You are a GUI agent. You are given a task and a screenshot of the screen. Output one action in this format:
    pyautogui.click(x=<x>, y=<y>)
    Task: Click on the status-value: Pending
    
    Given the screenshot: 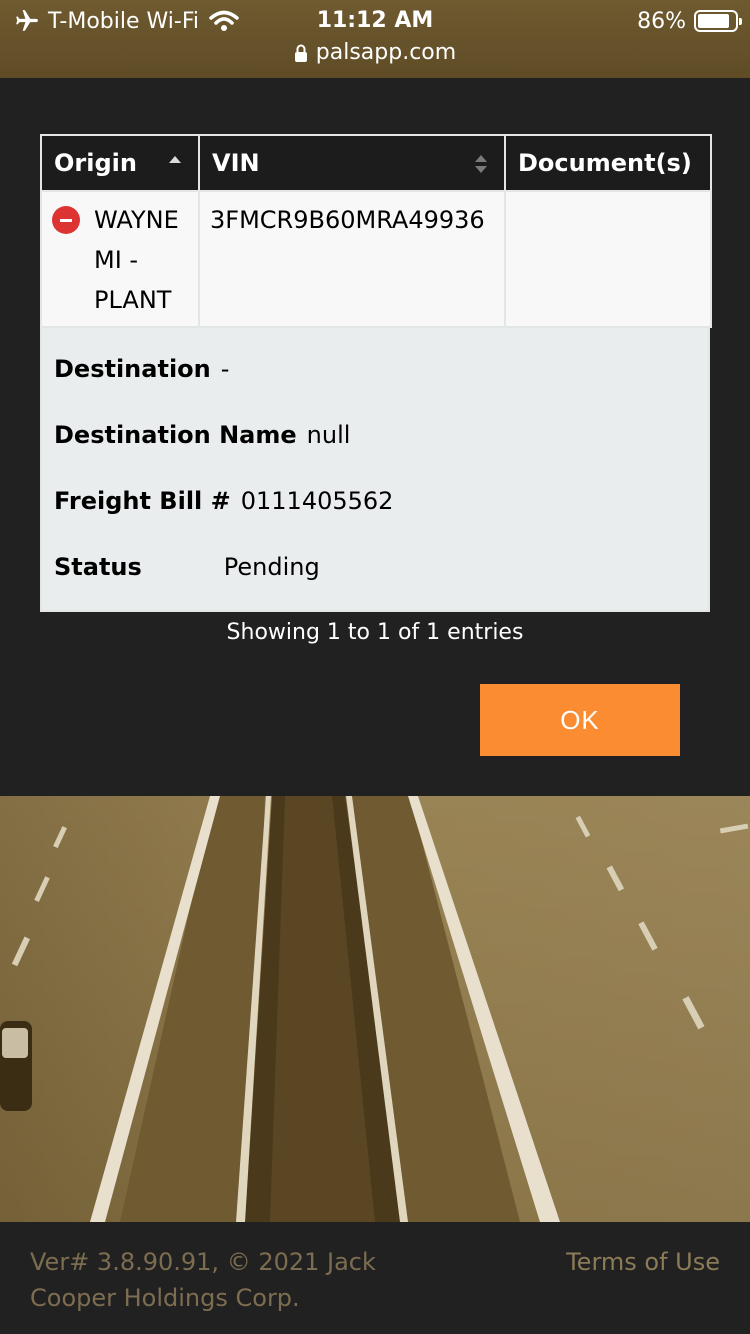 What is the action you would take?
    pyautogui.click(x=271, y=567)
    